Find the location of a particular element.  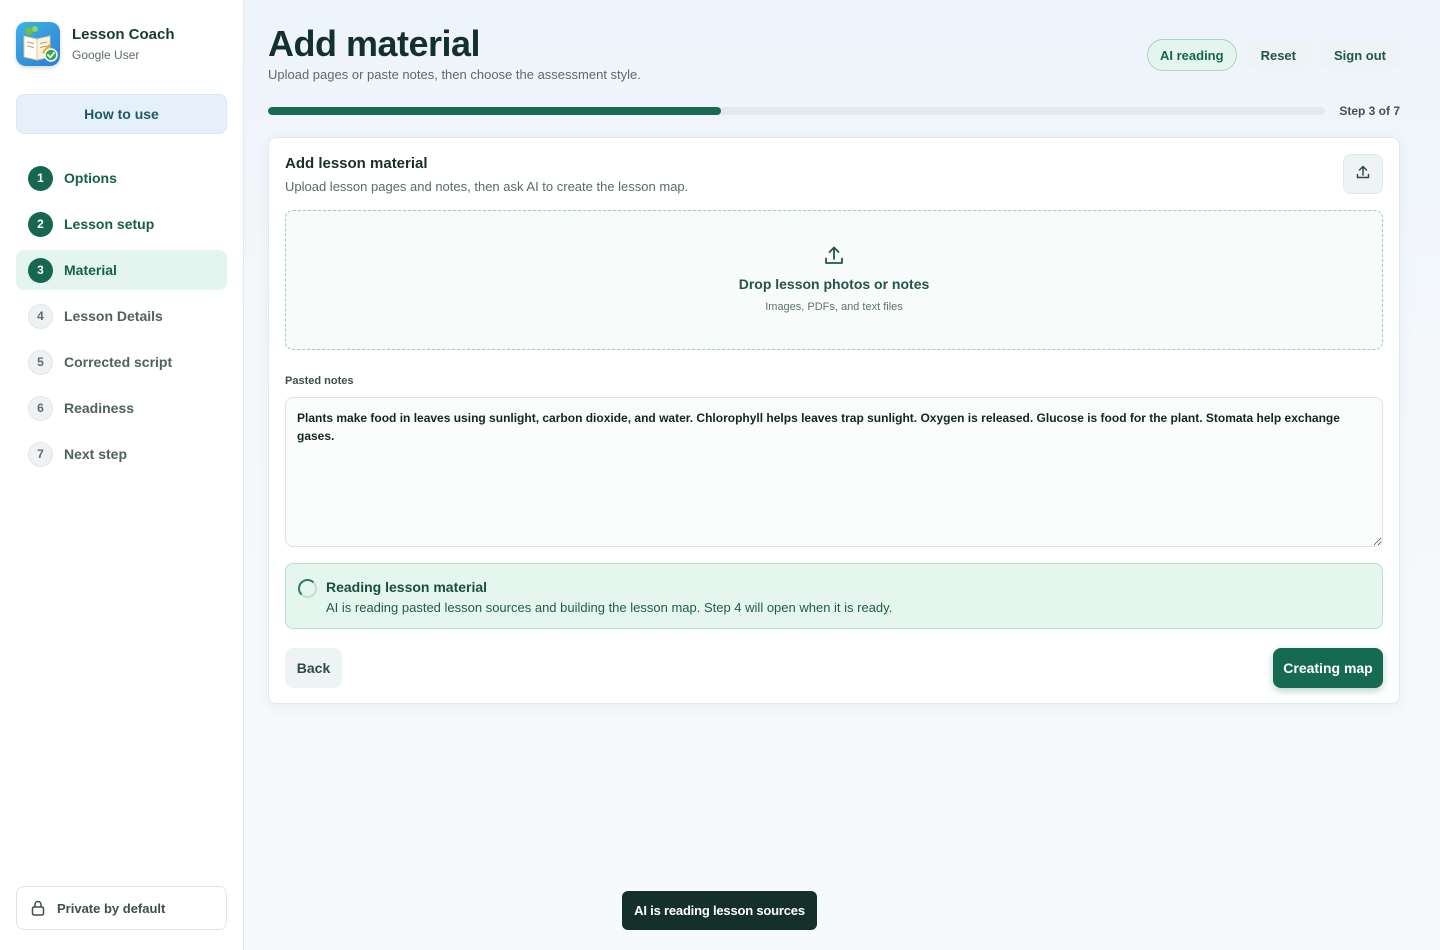

step-item-lesson-setup: 2 Lesson setup is located at coordinates (121, 224).